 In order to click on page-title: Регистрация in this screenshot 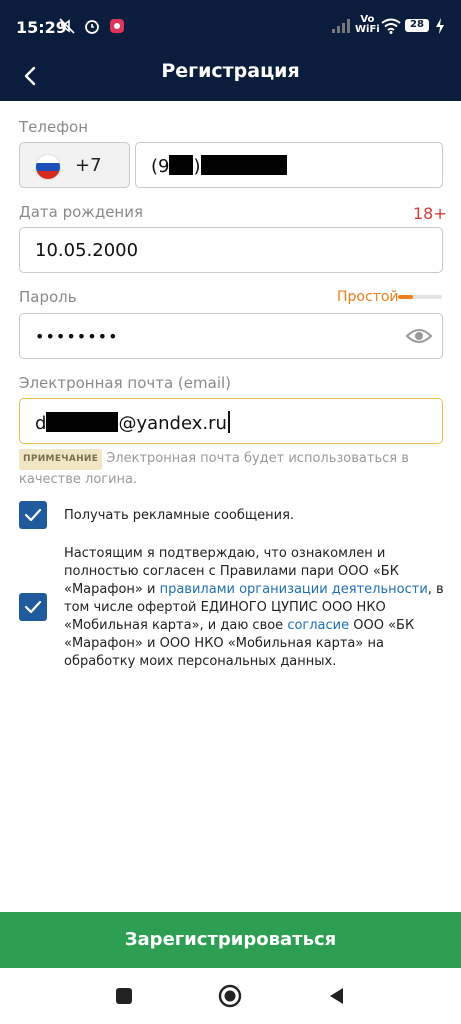, I will do `click(230, 71)`.